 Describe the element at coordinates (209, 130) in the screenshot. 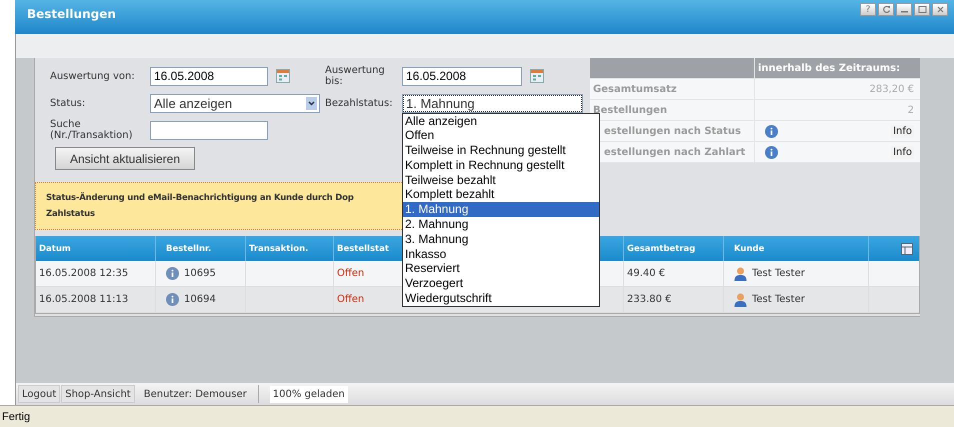

I see `search-field` at that location.